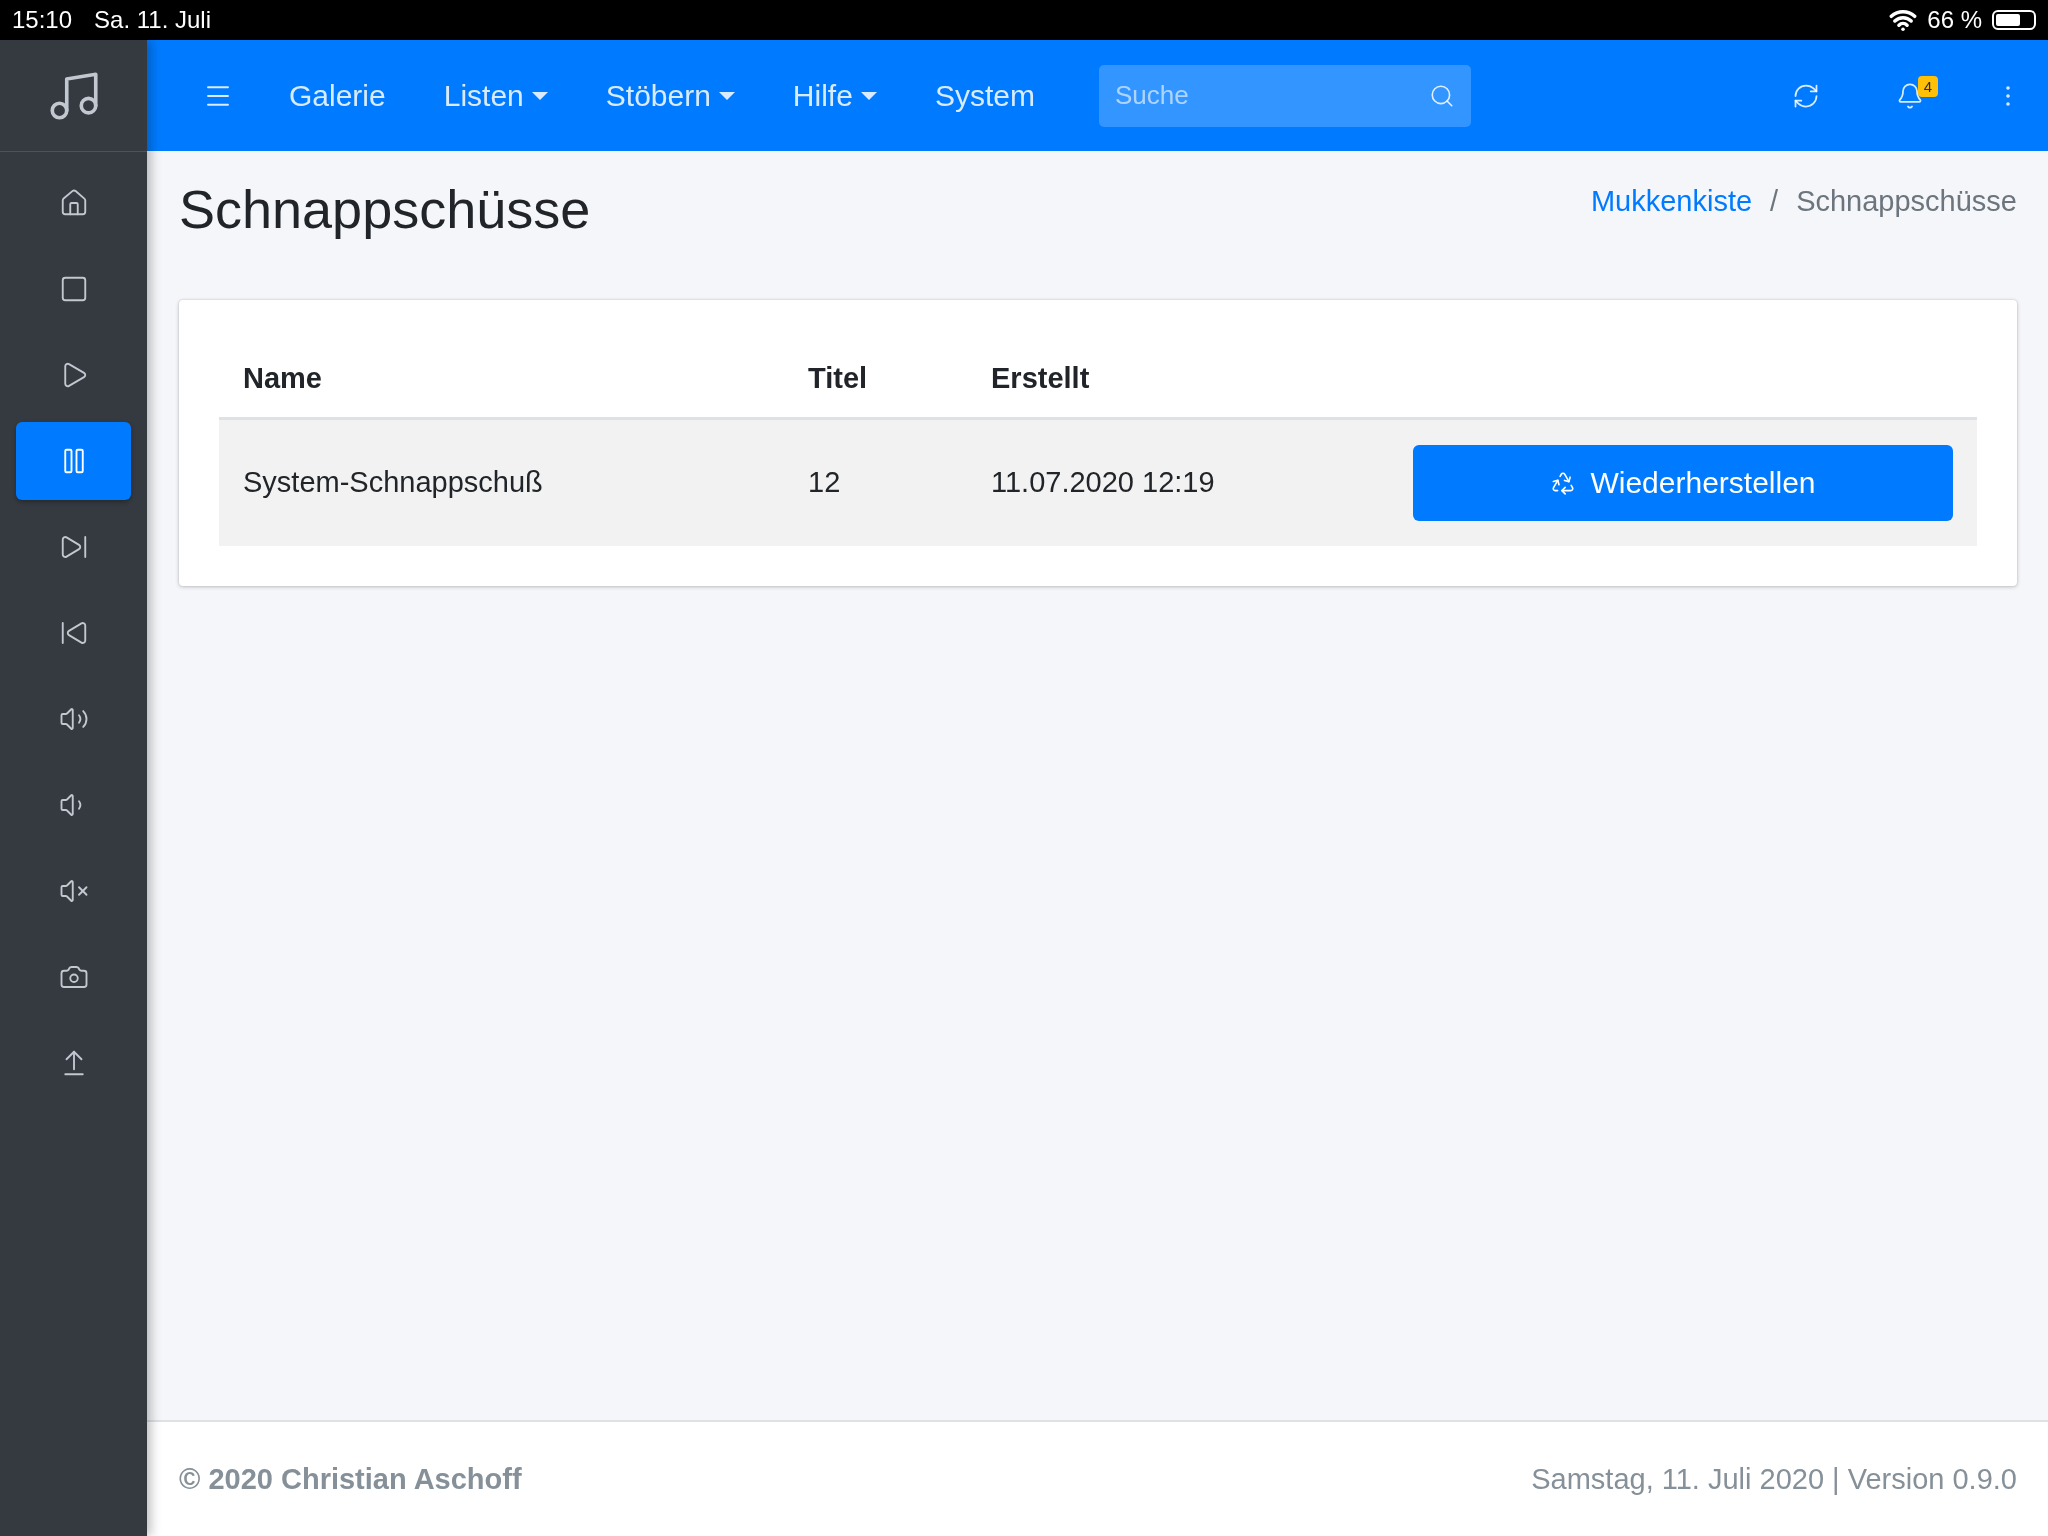  What do you see at coordinates (2014, 20) in the screenshot?
I see `battery-icon` at bounding box center [2014, 20].